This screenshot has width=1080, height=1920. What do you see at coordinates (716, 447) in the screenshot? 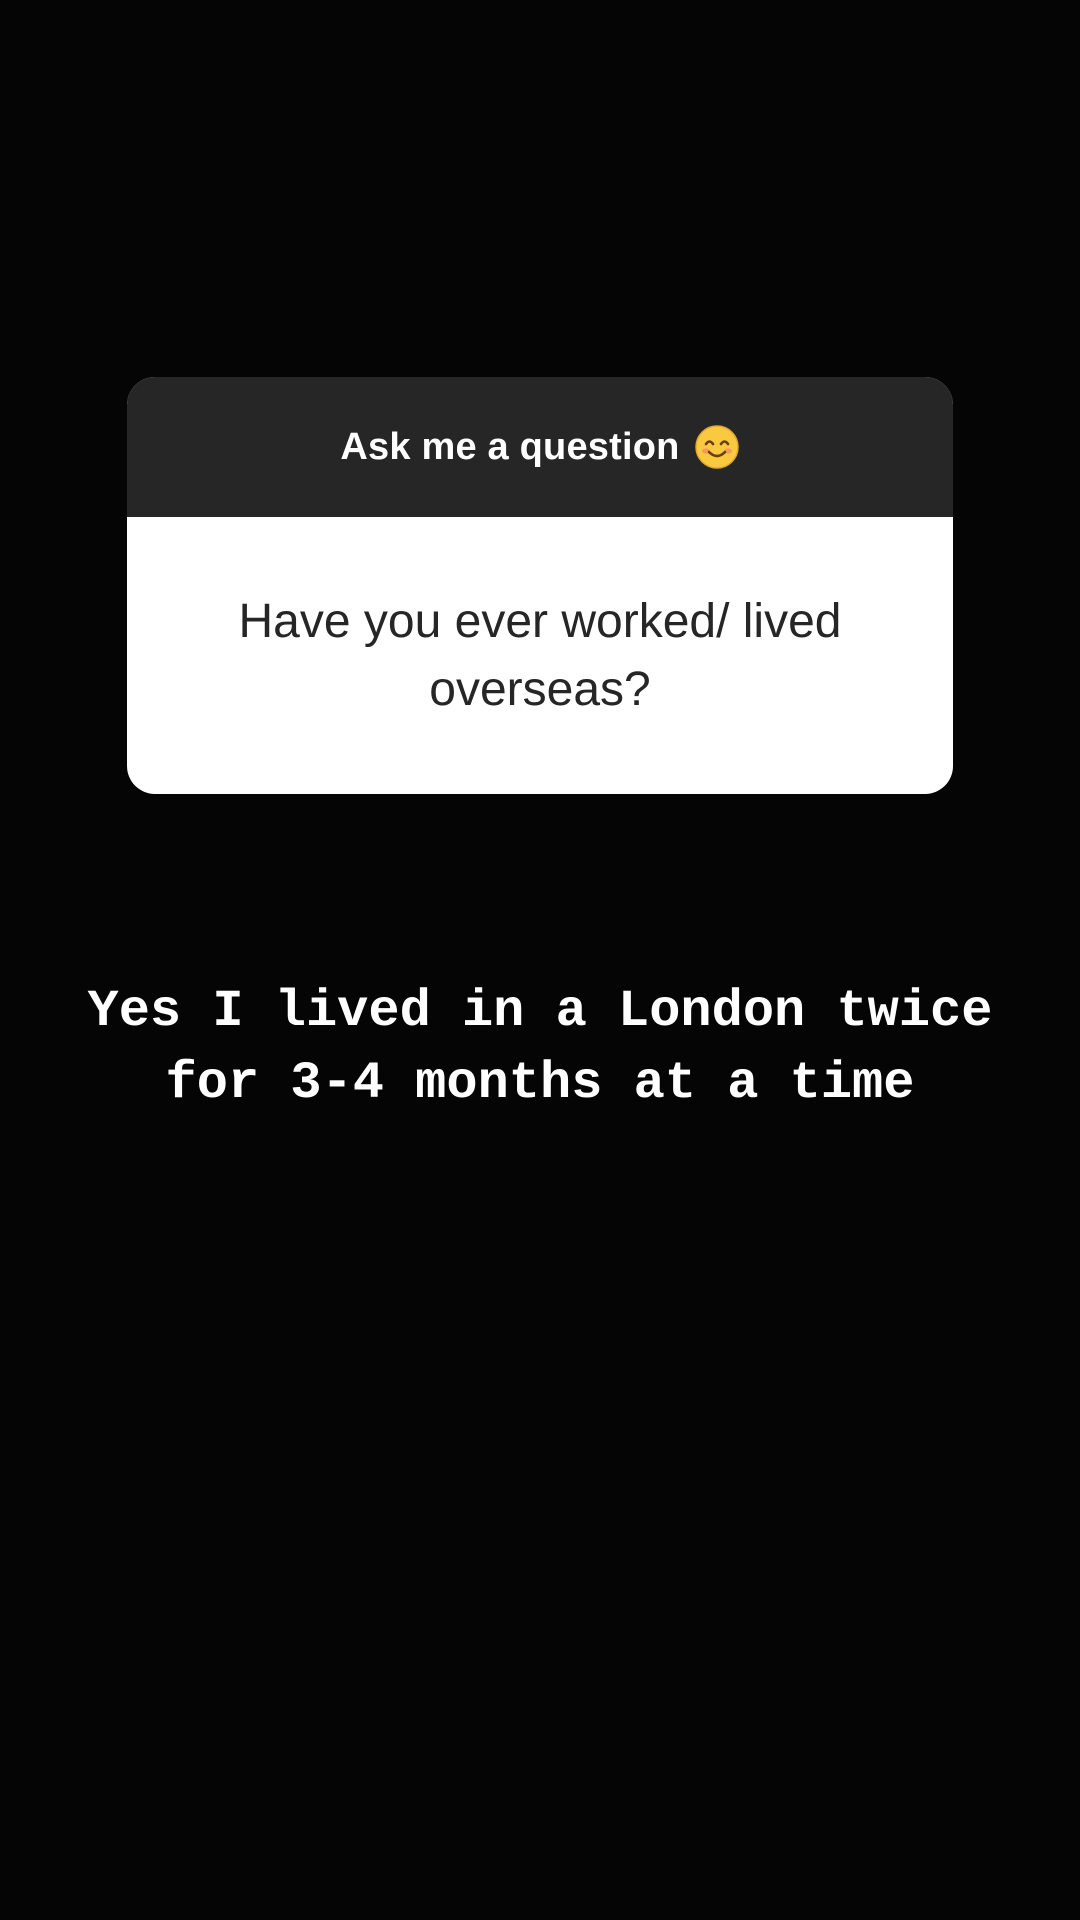
I see `smiling-face-icon` at bounding box center [716, 447].